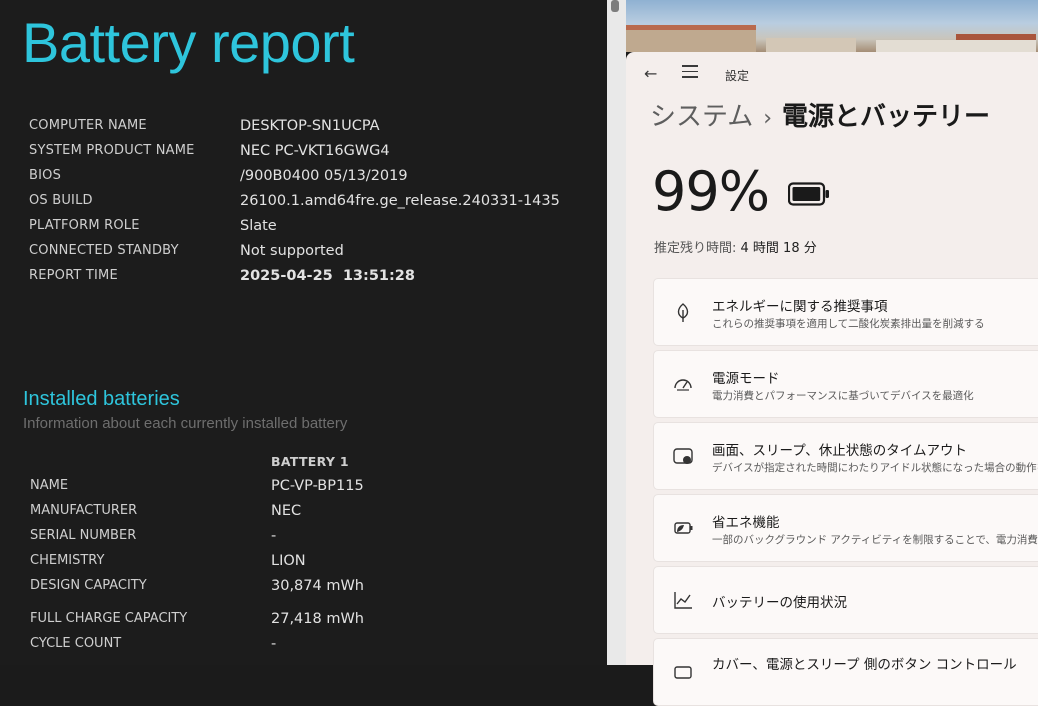 The width and height of the screenshot is (1038, 706). What do you see at coordinates (49, 485) in the screenshot?
I see `battery-label: NAME` at bounding box center [49, 485].